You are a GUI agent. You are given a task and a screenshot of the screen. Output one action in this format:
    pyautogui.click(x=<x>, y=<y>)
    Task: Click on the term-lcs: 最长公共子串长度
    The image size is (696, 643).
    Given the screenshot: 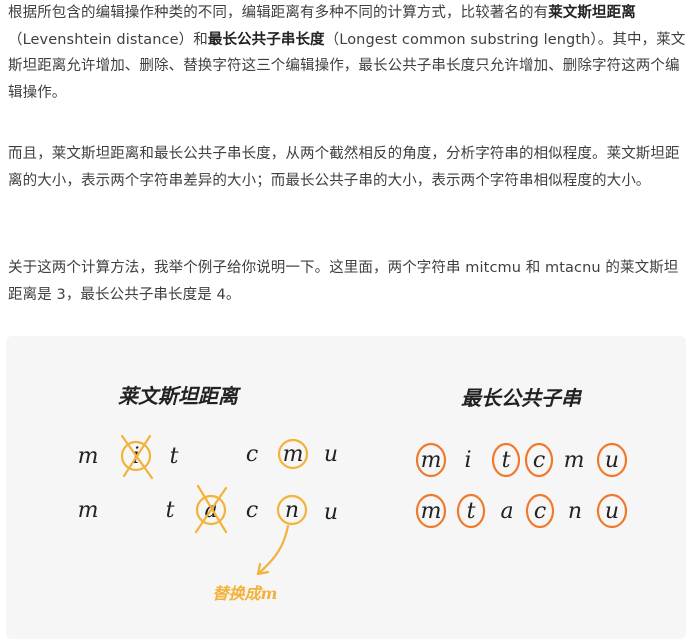 What is the action you would take?
    pyautogui.click(x=266, y=39)
    